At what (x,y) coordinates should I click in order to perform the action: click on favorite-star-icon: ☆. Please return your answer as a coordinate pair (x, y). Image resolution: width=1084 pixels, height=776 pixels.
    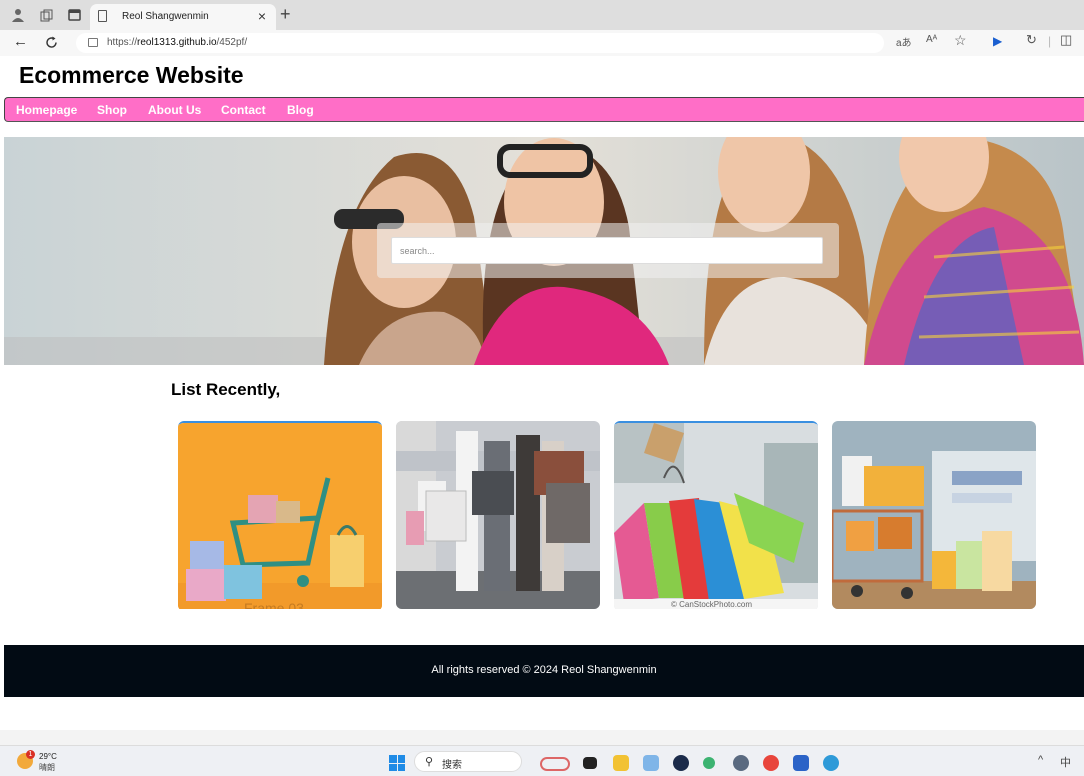
    Looking at the image, I should click on (960, 40).